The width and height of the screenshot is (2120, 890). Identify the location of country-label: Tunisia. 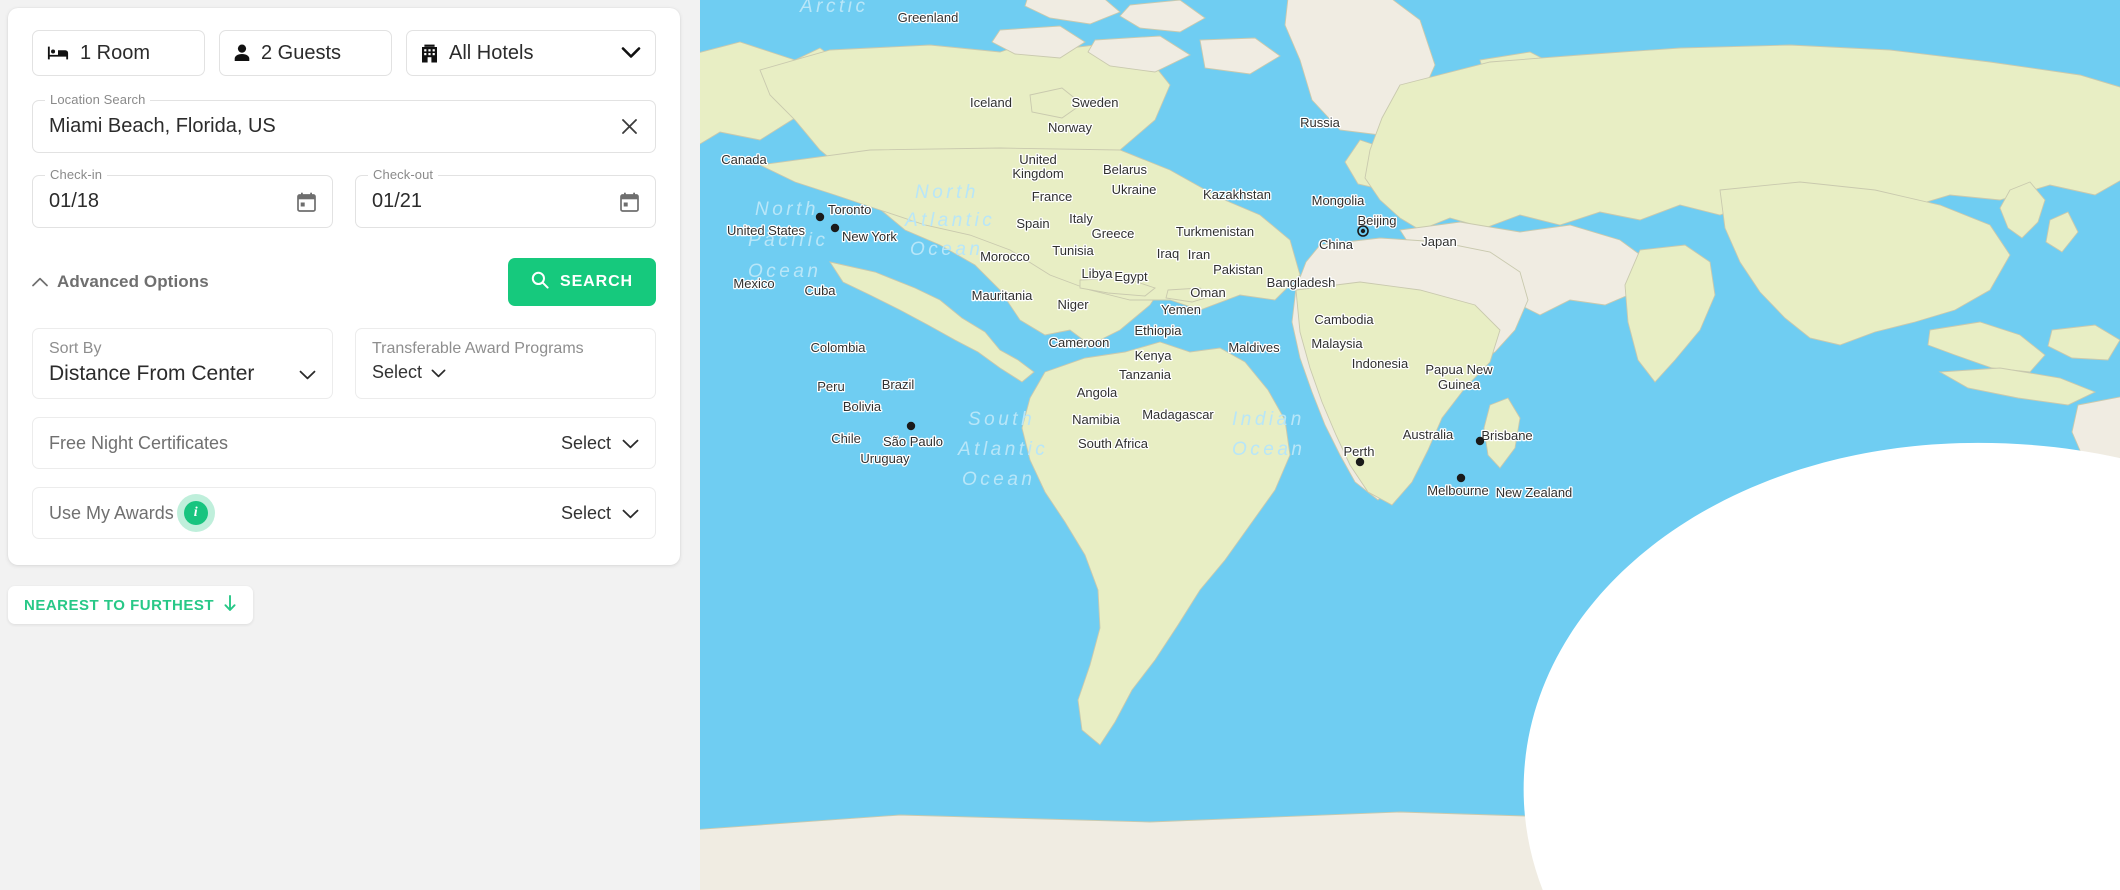
(1073, 250).